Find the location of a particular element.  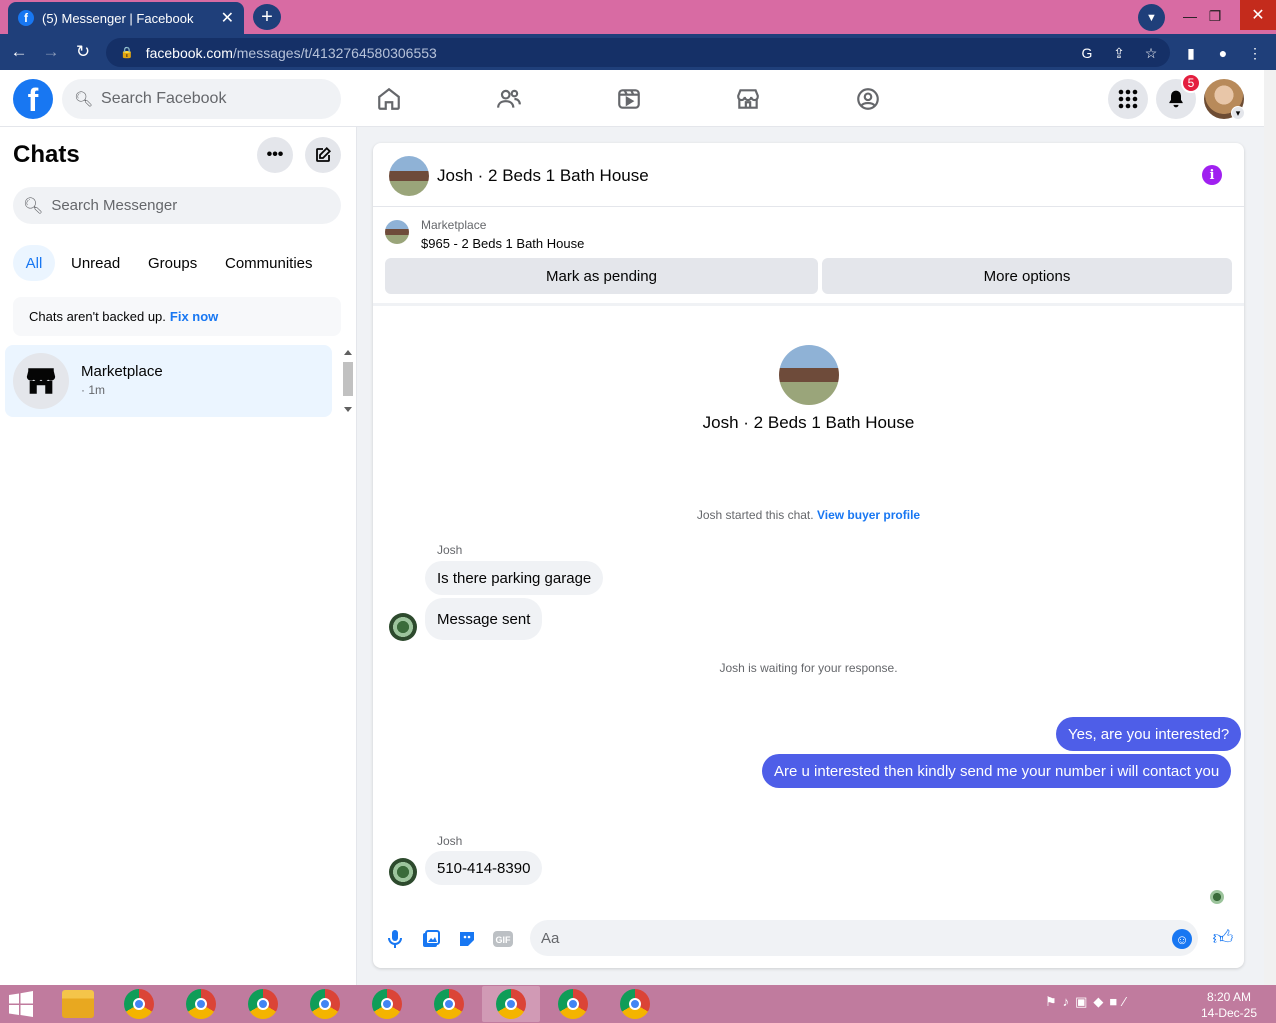

tab-title: (5) Messenger | Facebook is located at coordinates (118, 18).